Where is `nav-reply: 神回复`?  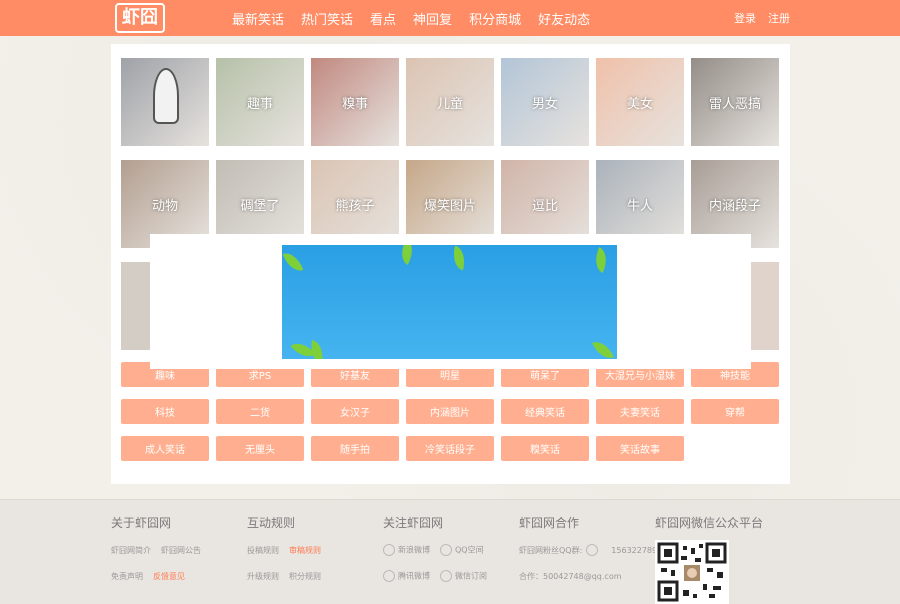
nav-reply: 神回复 is located at coordinates (432, 18).